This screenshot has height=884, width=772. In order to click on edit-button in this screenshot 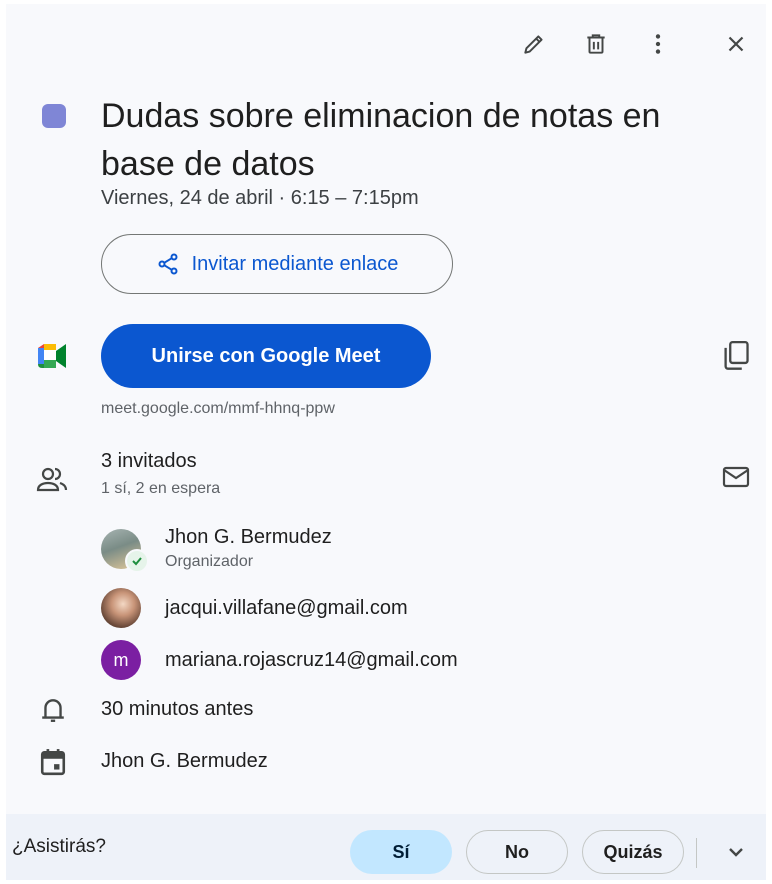, I will do `click(534, 44)`.